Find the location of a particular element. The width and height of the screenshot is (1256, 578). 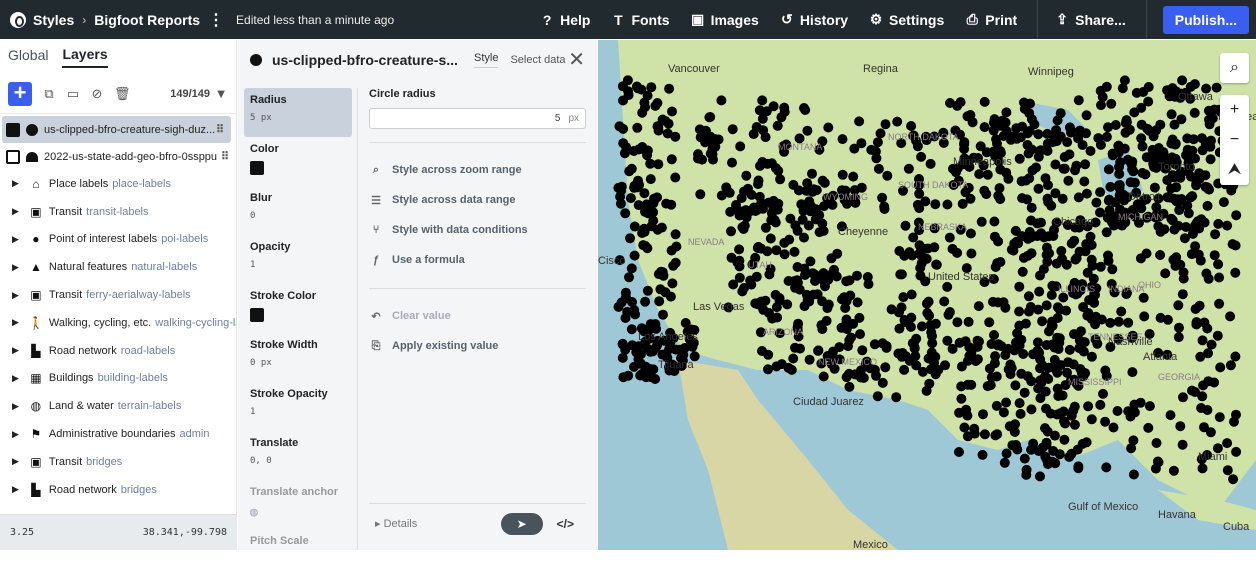

zoom-out-button: − is located at coordinates (1234, 140).